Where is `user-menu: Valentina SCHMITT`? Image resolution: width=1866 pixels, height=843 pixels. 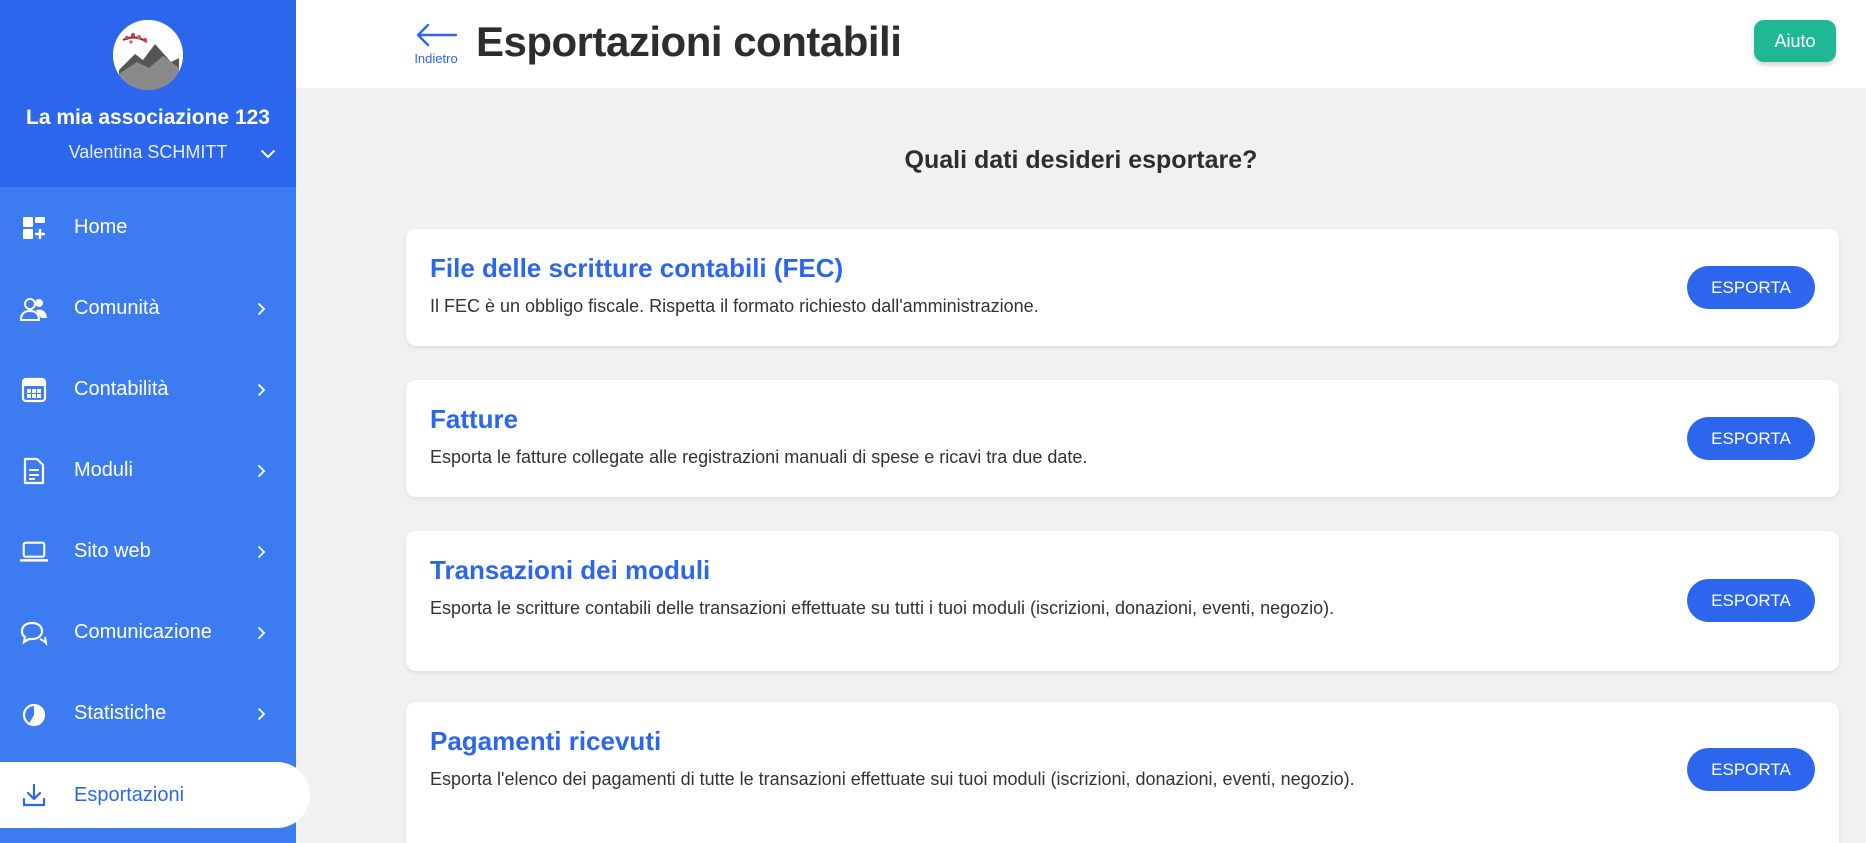 user-menu: Valentina SCHMITT is located at coordinates (148, 152).